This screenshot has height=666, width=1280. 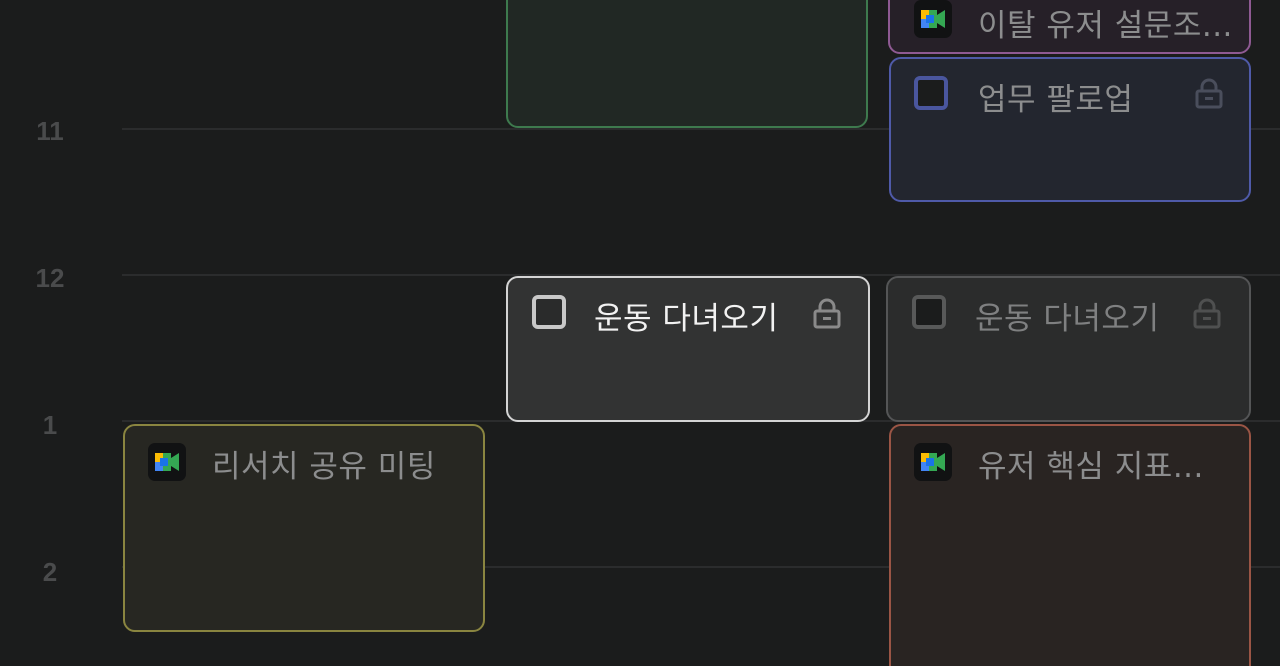 What do you see at coordinates (1070, 129) in the screenshot?
I see `event-work-followup: 업무 팔로업` at bounding box center [1070, 129].